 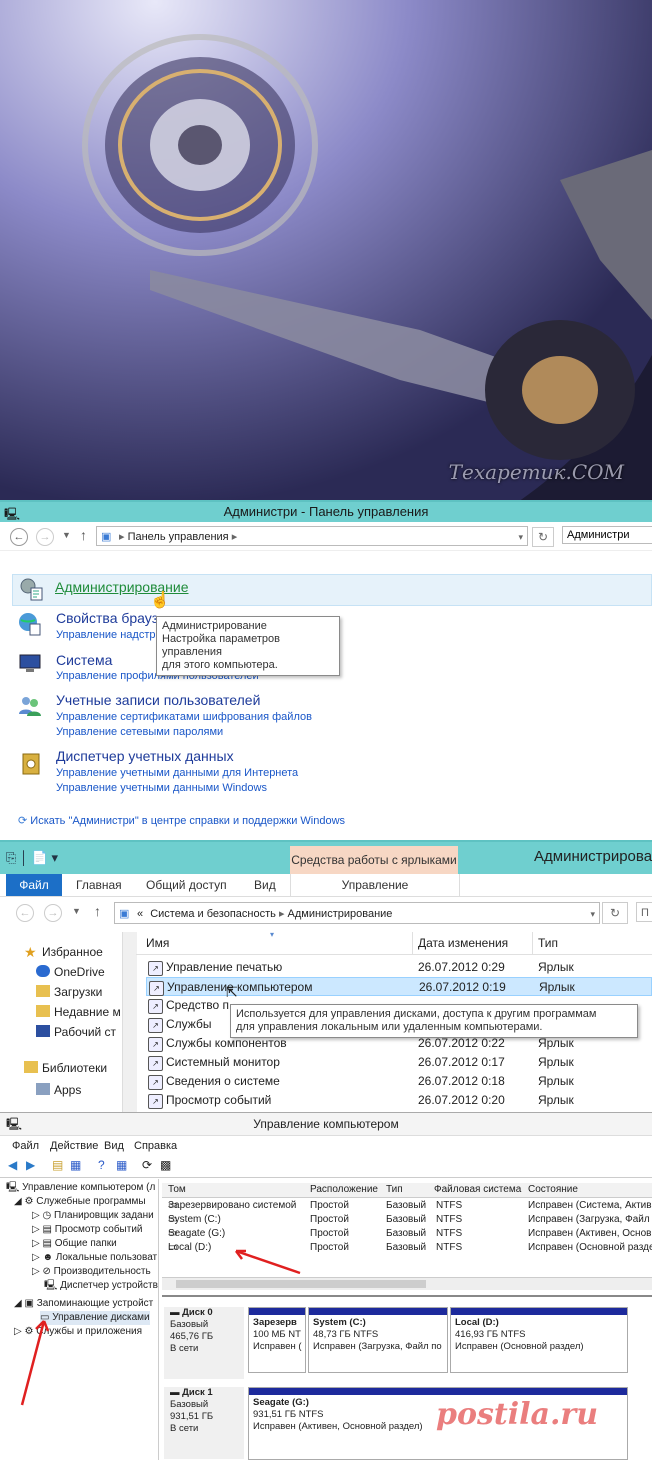 I want to click on globe-icon, so click(x=30, y=624).